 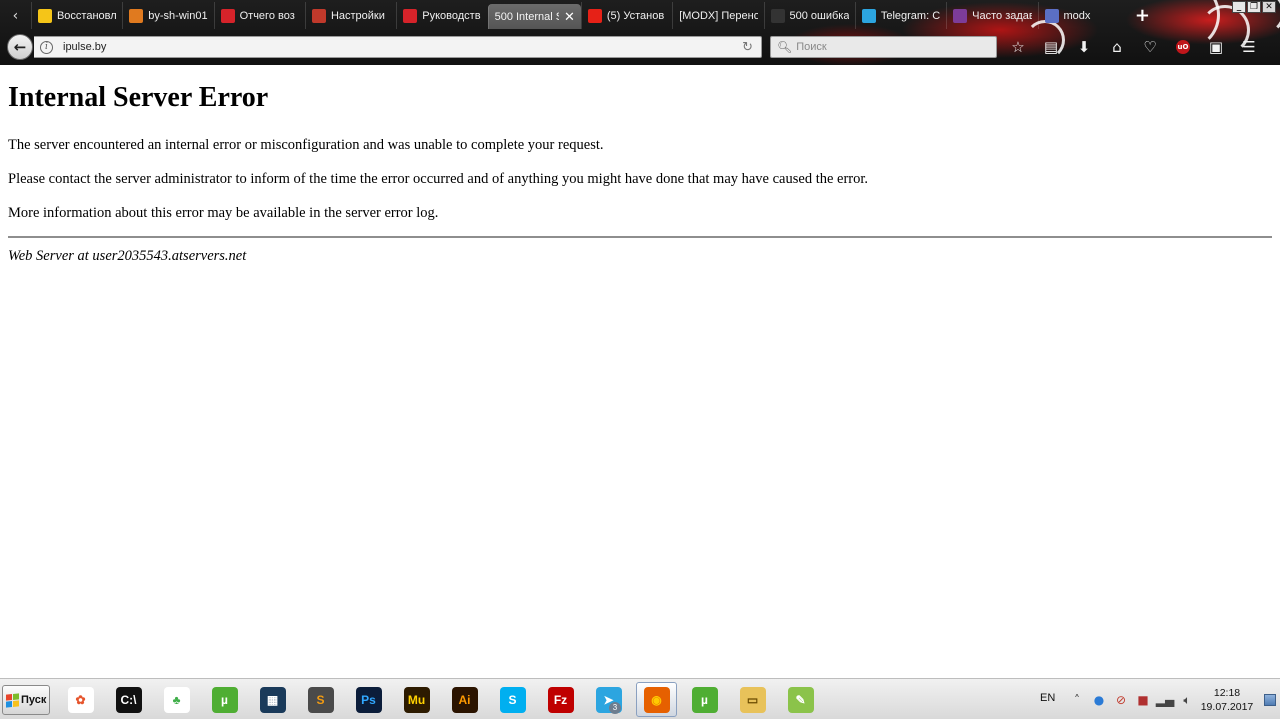 What do you see at coordinates (1084, 47) in the screenshot?
I see `downloads-icon: ⬇` at bounding box center [1084, 47].